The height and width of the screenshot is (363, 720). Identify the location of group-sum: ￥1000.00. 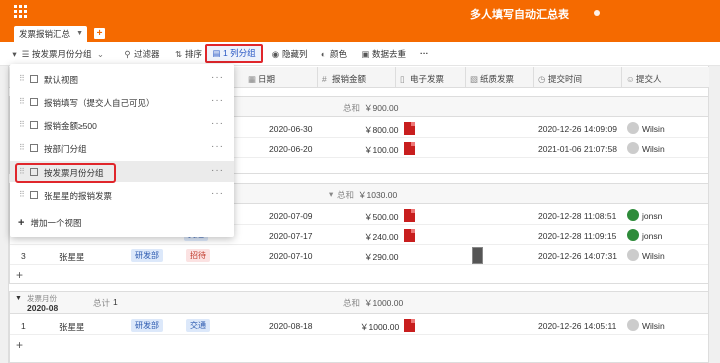
(384, 303).